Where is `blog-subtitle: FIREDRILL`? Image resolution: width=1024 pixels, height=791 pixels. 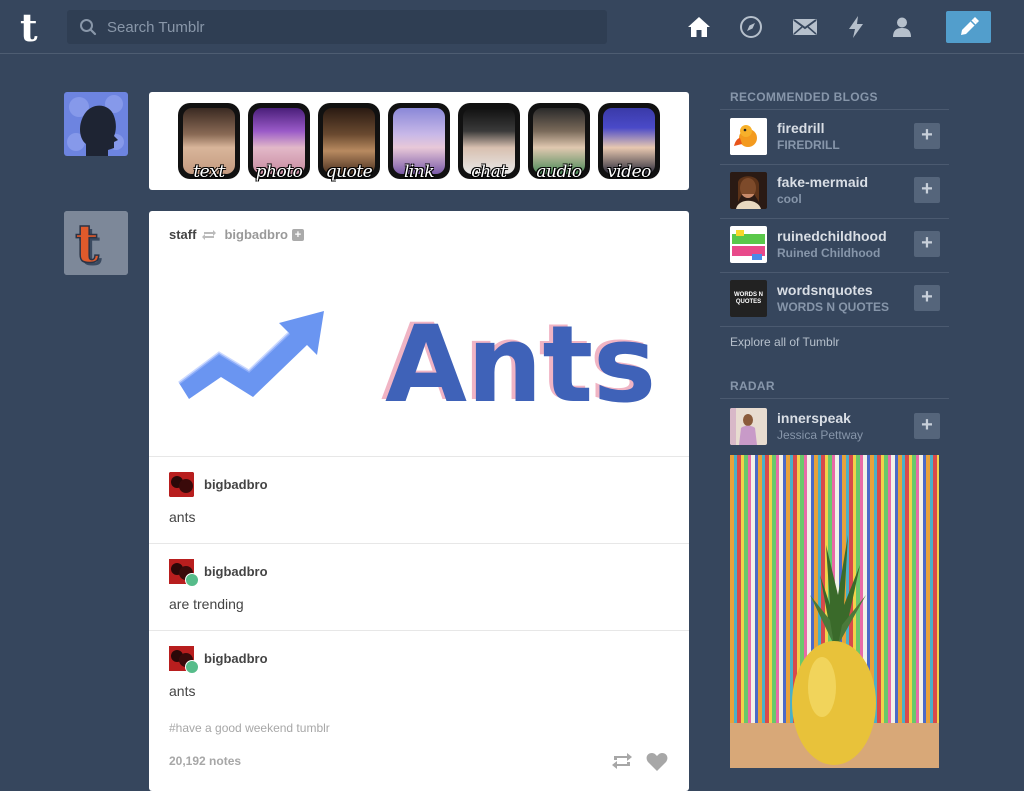 blog-subtitle: FIREDRILL is located at coordinates (808, 145).